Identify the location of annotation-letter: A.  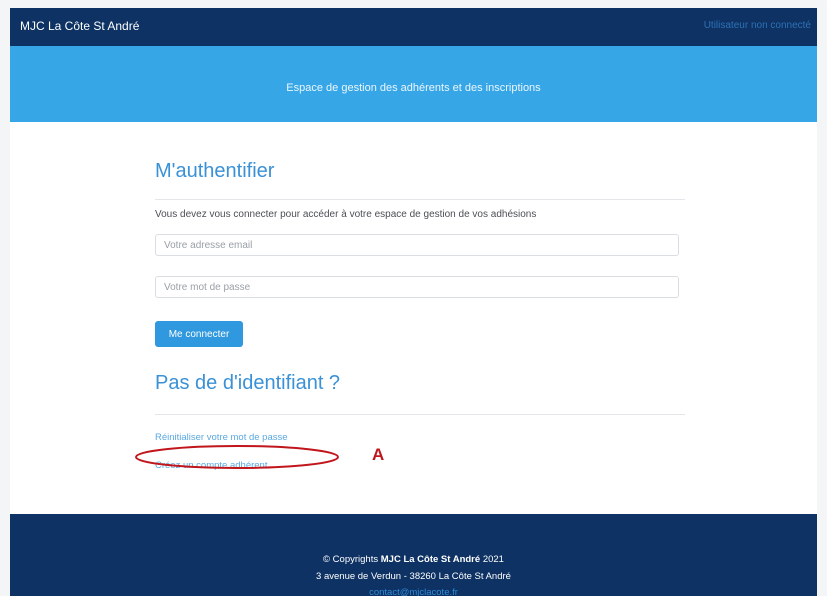
(378, 454).